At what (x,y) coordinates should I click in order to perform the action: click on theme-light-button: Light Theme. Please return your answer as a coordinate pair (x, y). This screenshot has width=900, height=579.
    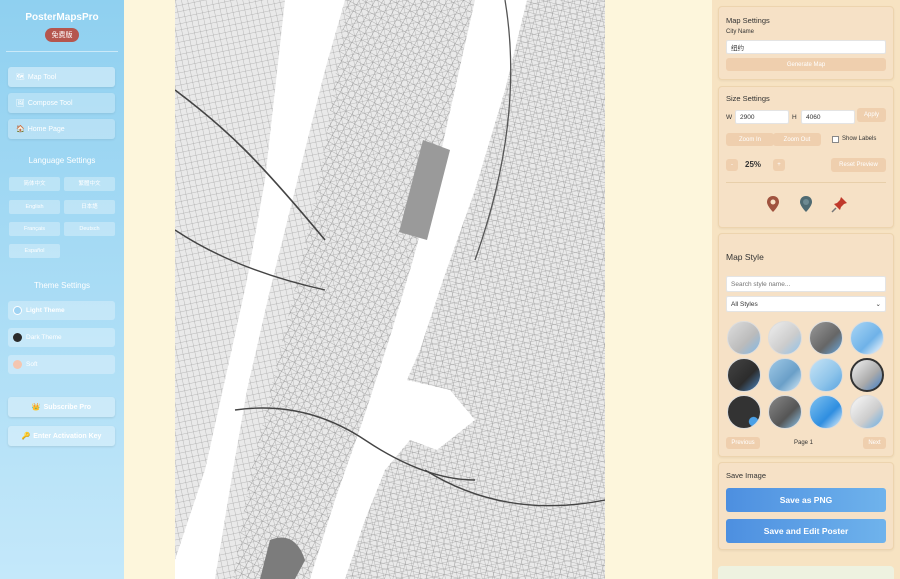
    Looking at the image, I should click on (61, 310).